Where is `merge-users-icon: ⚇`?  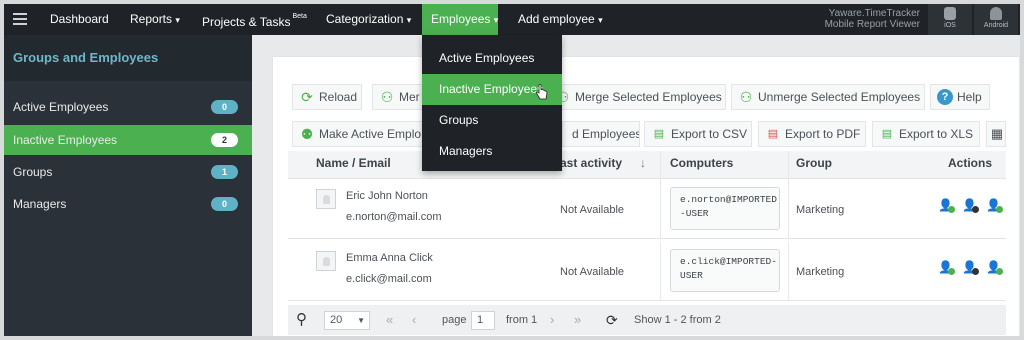
merge-users-icon: ⚇ is located at coordinates (387, 97).